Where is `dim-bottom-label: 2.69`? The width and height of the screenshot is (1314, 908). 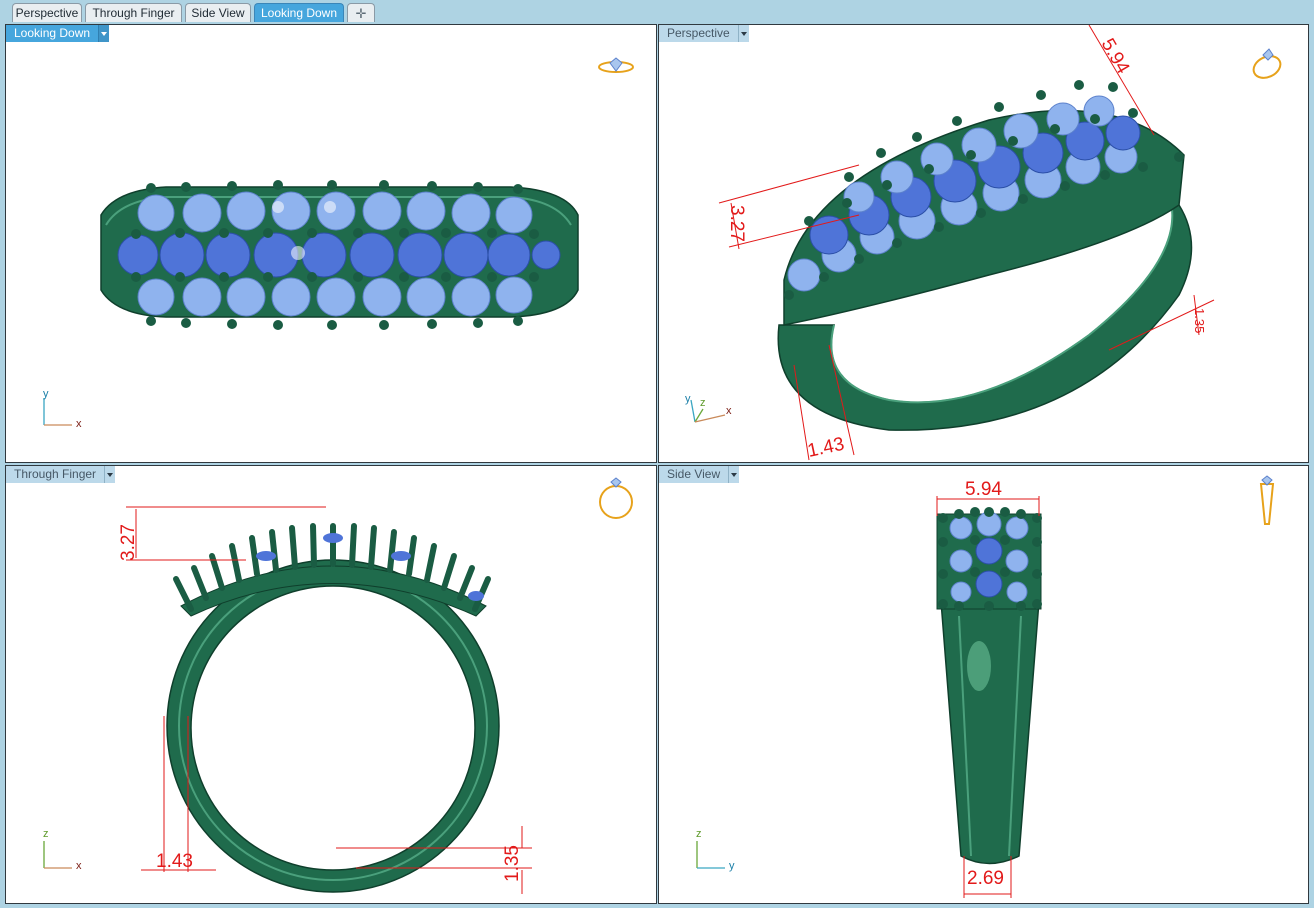 dim-bottom-label: 2.69 is located at coordinates (985, 878).